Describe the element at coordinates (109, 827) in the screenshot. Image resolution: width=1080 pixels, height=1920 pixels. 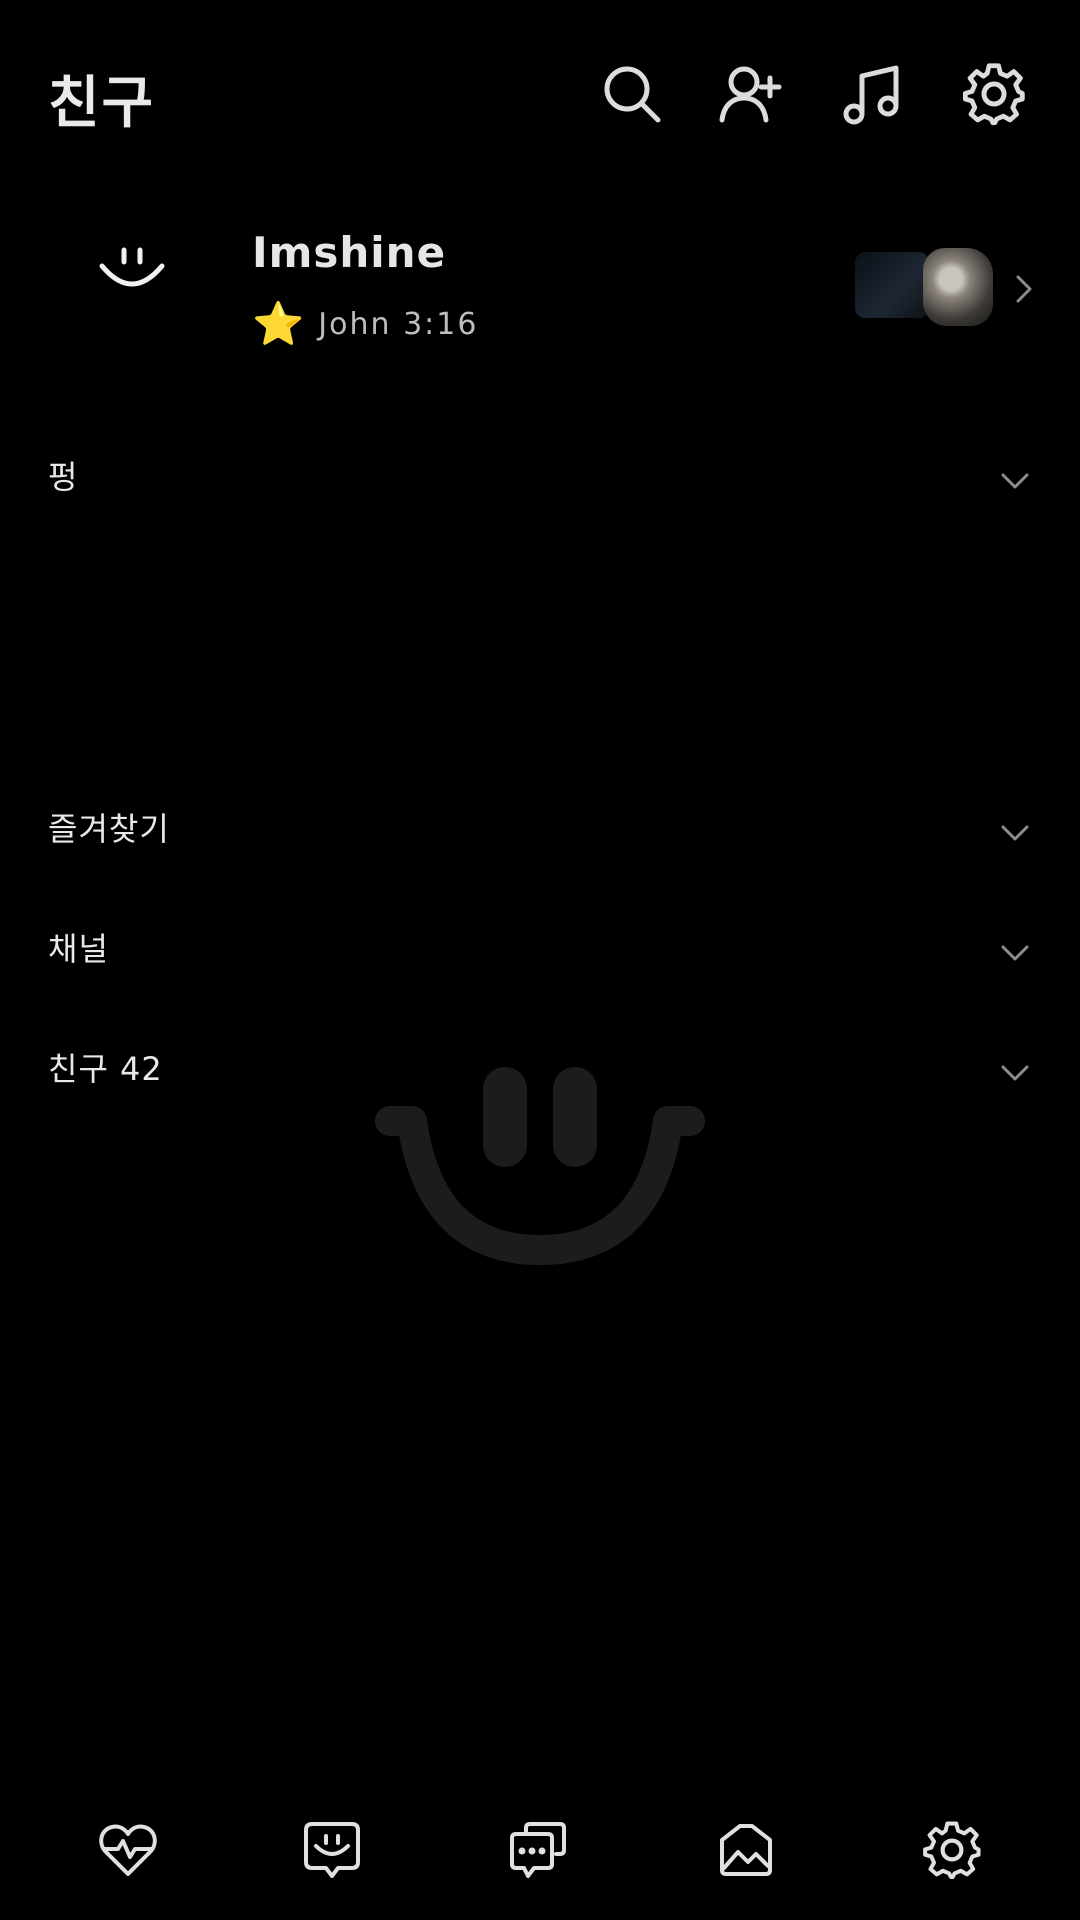
I see `section-header-favorites: 즐겨찾기` at that location.